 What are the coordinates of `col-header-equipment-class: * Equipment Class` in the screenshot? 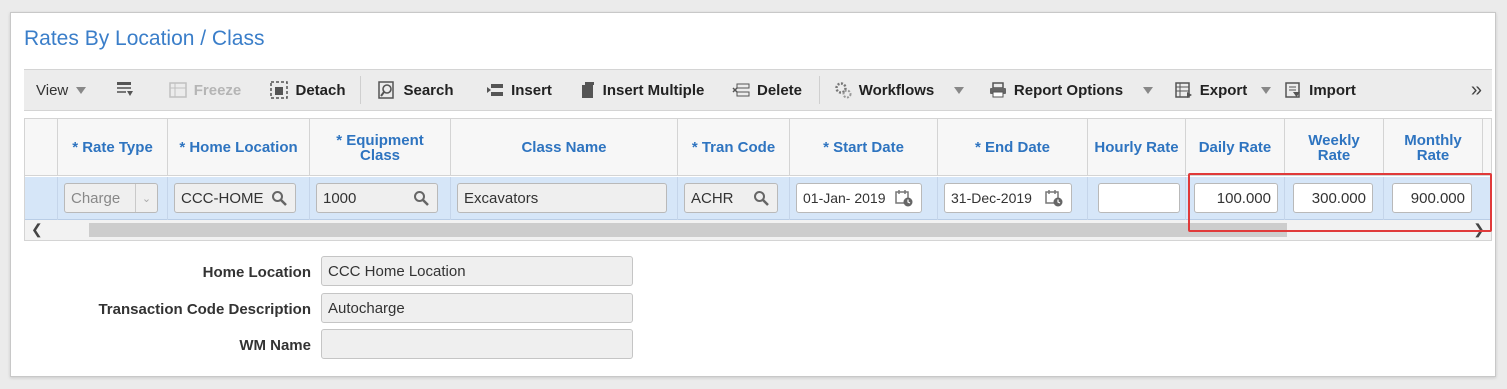 It's located at (380, 147).